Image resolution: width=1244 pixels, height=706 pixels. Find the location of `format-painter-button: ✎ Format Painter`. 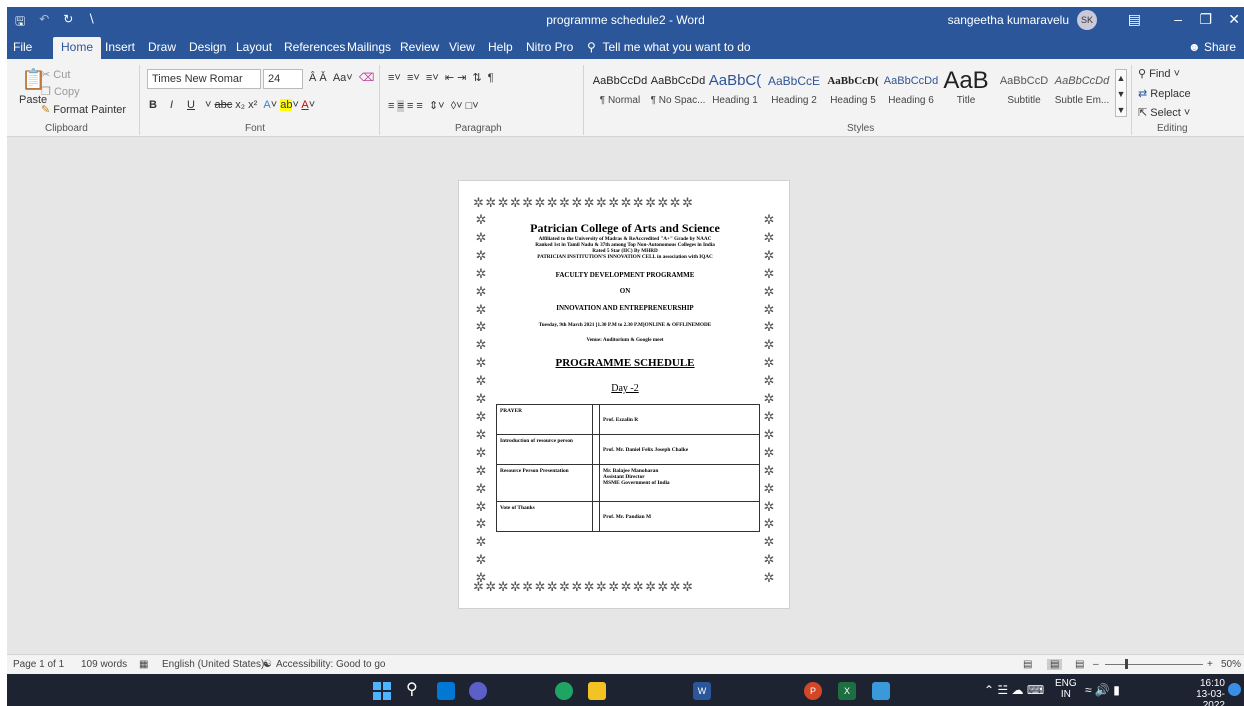

format-painter-button: ✎ Format Painter is located at coordinates (83, 109).